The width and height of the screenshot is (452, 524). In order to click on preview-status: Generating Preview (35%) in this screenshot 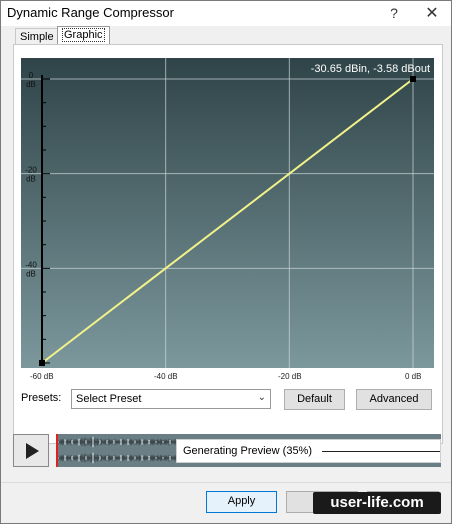, I will do `click(248, 451)`.